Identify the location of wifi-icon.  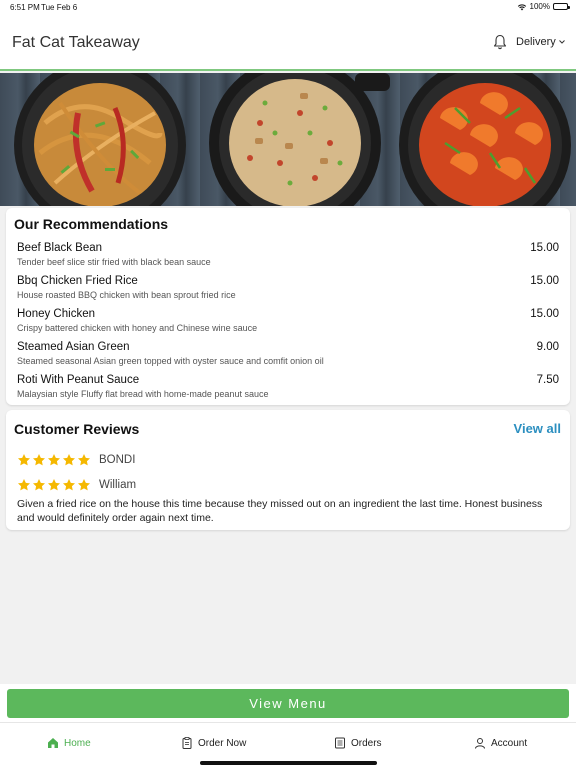
(521, 6).